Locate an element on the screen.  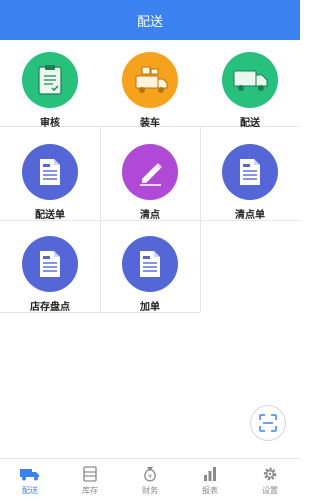
grid-item-store-stocktake: 店存盘点 is located at coordinates (50, 274).